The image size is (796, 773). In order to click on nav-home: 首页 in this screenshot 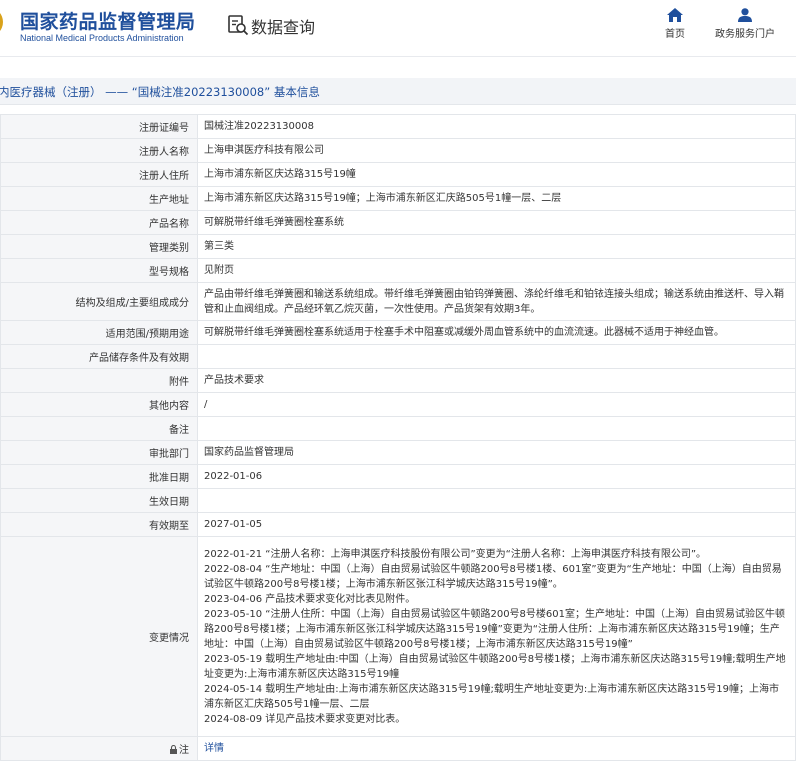, I will do `click(675, 24)`.